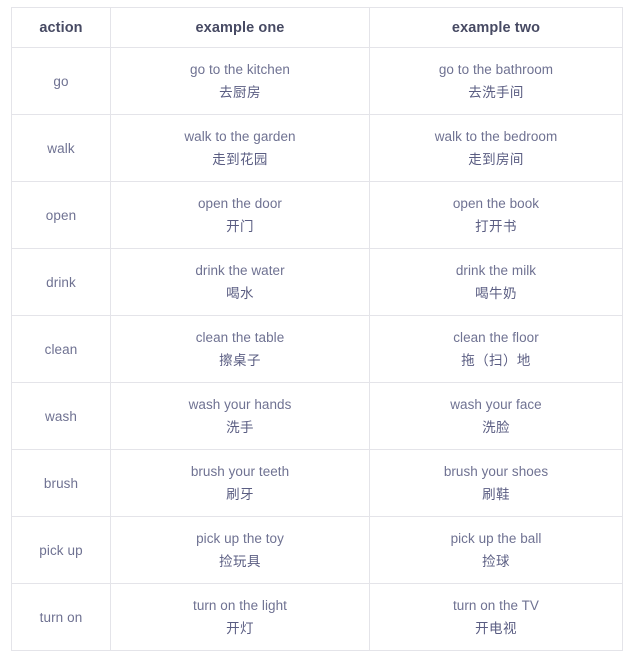 The image size is (634, 660). I want to click on example-chinese: 擦桌子, so click(240, 360).